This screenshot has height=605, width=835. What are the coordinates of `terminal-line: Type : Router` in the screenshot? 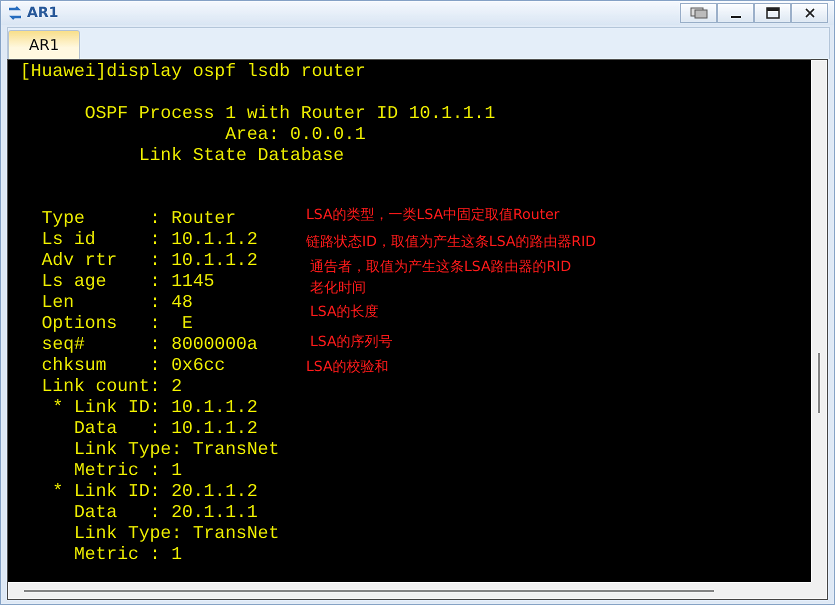 It's located at (138, 219).